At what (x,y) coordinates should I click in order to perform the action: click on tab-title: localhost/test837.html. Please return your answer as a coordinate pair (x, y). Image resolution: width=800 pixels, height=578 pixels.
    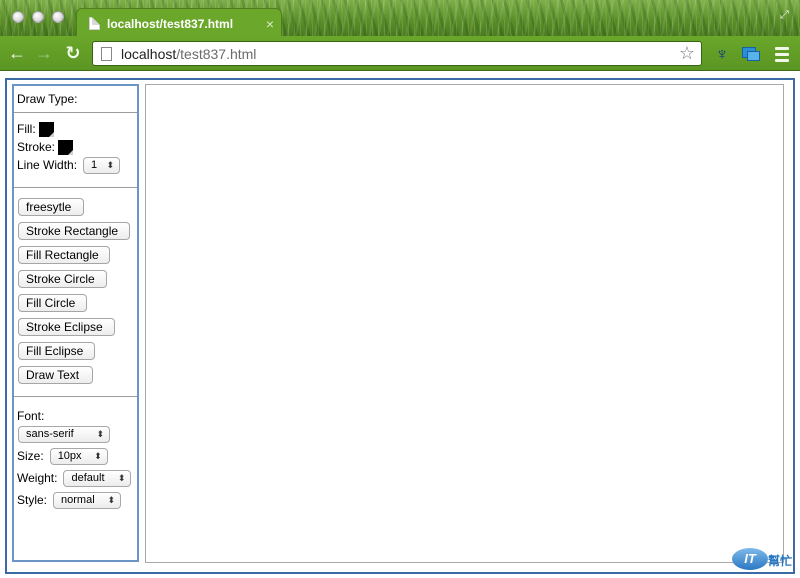
    Looking at the image, I should click on (170, 23).